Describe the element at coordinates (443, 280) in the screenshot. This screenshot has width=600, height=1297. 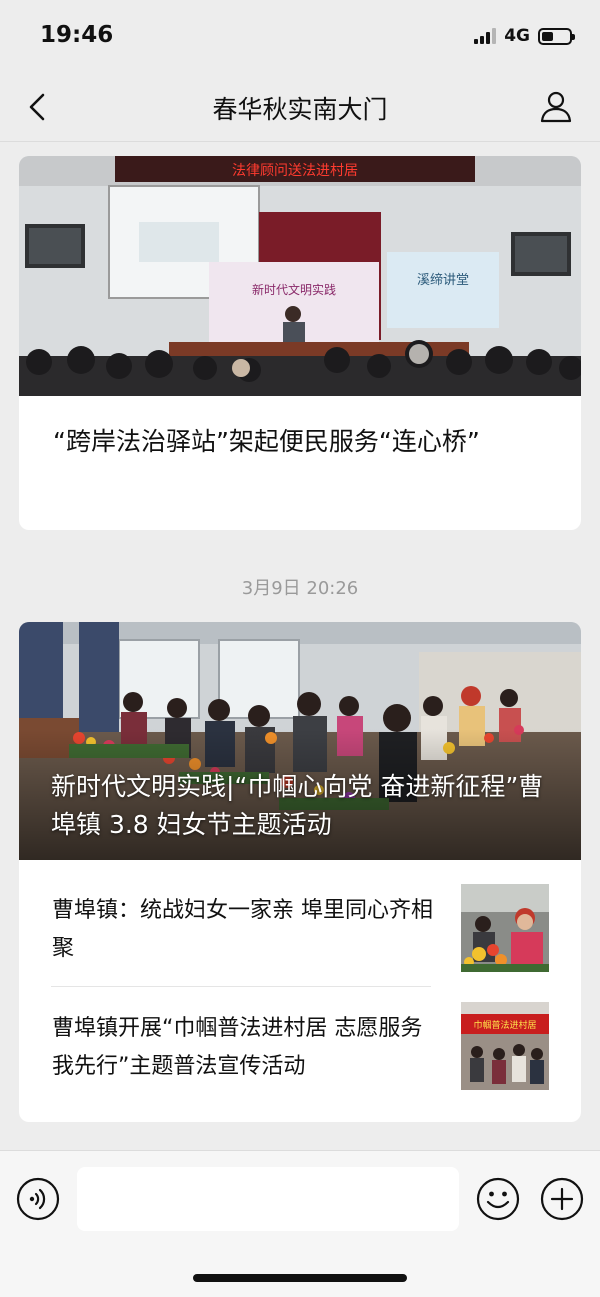
I see `photo-board-text-2: 溪缔讲堂` at that location.